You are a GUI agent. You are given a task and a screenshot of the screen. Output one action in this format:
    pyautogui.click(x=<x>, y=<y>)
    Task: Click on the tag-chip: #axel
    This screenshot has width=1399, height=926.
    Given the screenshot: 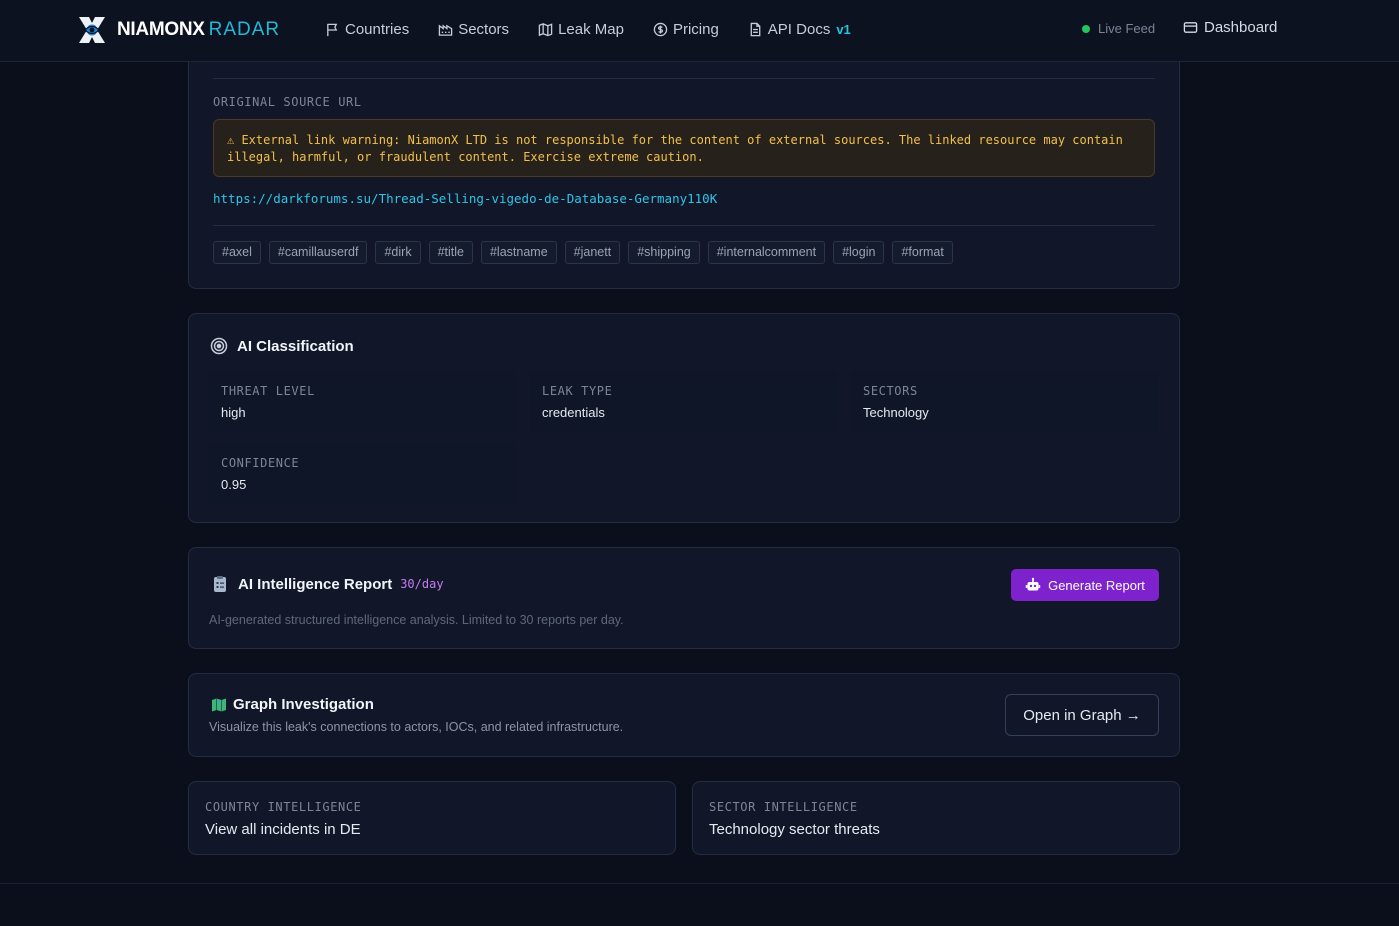 What is the action you would take?
    pyautogui.click(x=237, y=252)
    